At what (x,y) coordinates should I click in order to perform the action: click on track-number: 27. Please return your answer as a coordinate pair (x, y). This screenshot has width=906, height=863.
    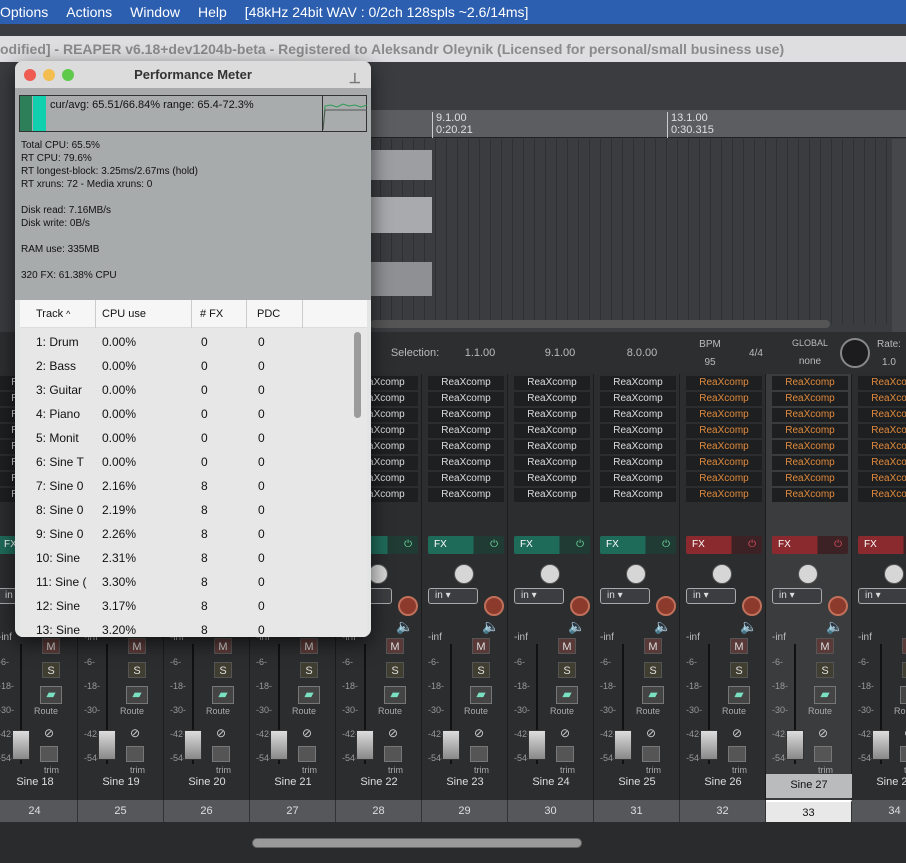
    Looking at the image, I should click on (293, 811).